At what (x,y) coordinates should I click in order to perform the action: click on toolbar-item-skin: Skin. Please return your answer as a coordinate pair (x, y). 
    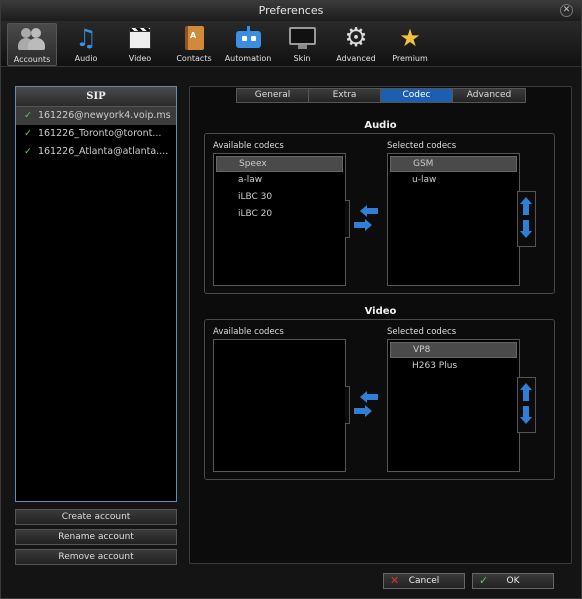
    Looking at the image, I should click on (302, 44).